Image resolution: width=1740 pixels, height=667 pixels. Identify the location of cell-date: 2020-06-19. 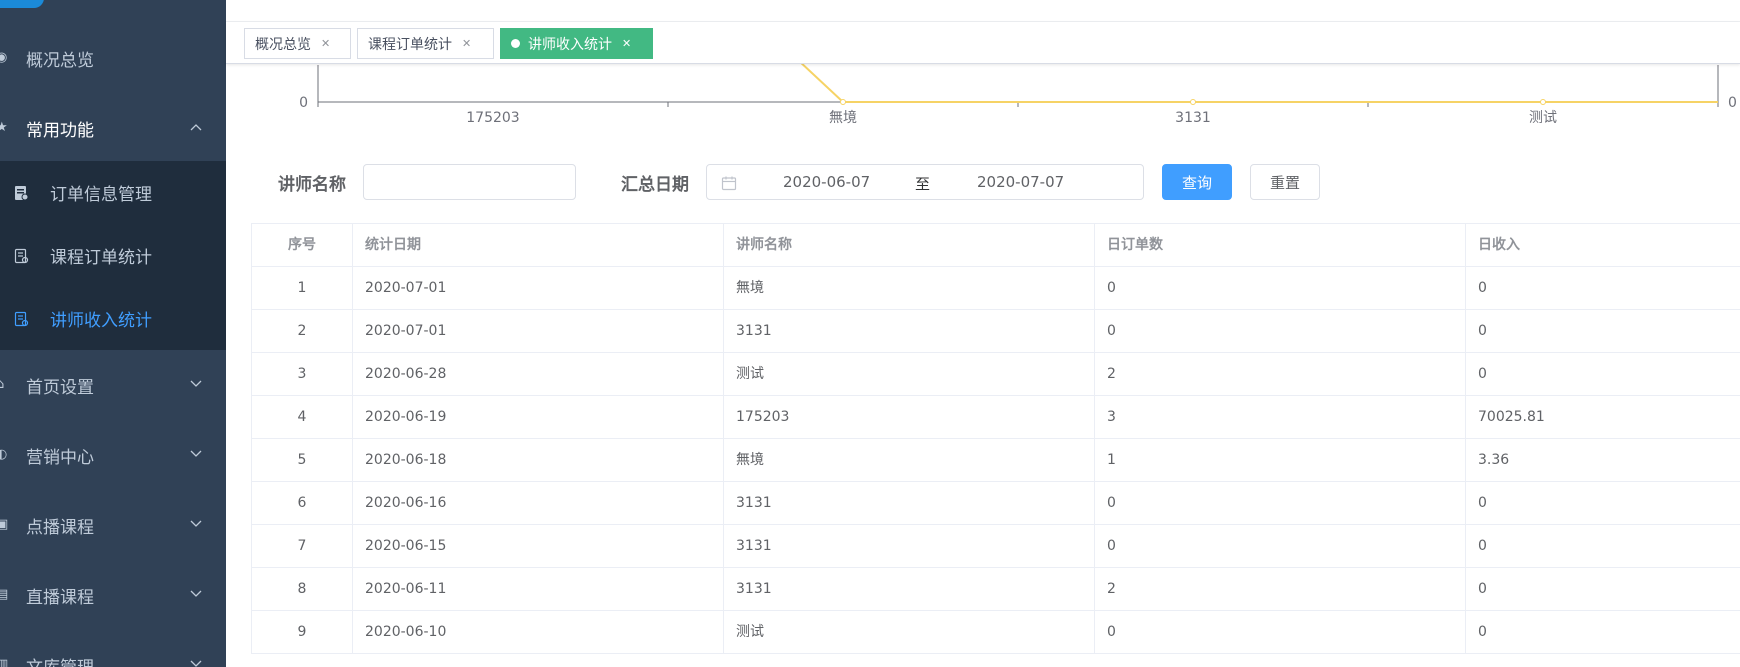
(538, 417).